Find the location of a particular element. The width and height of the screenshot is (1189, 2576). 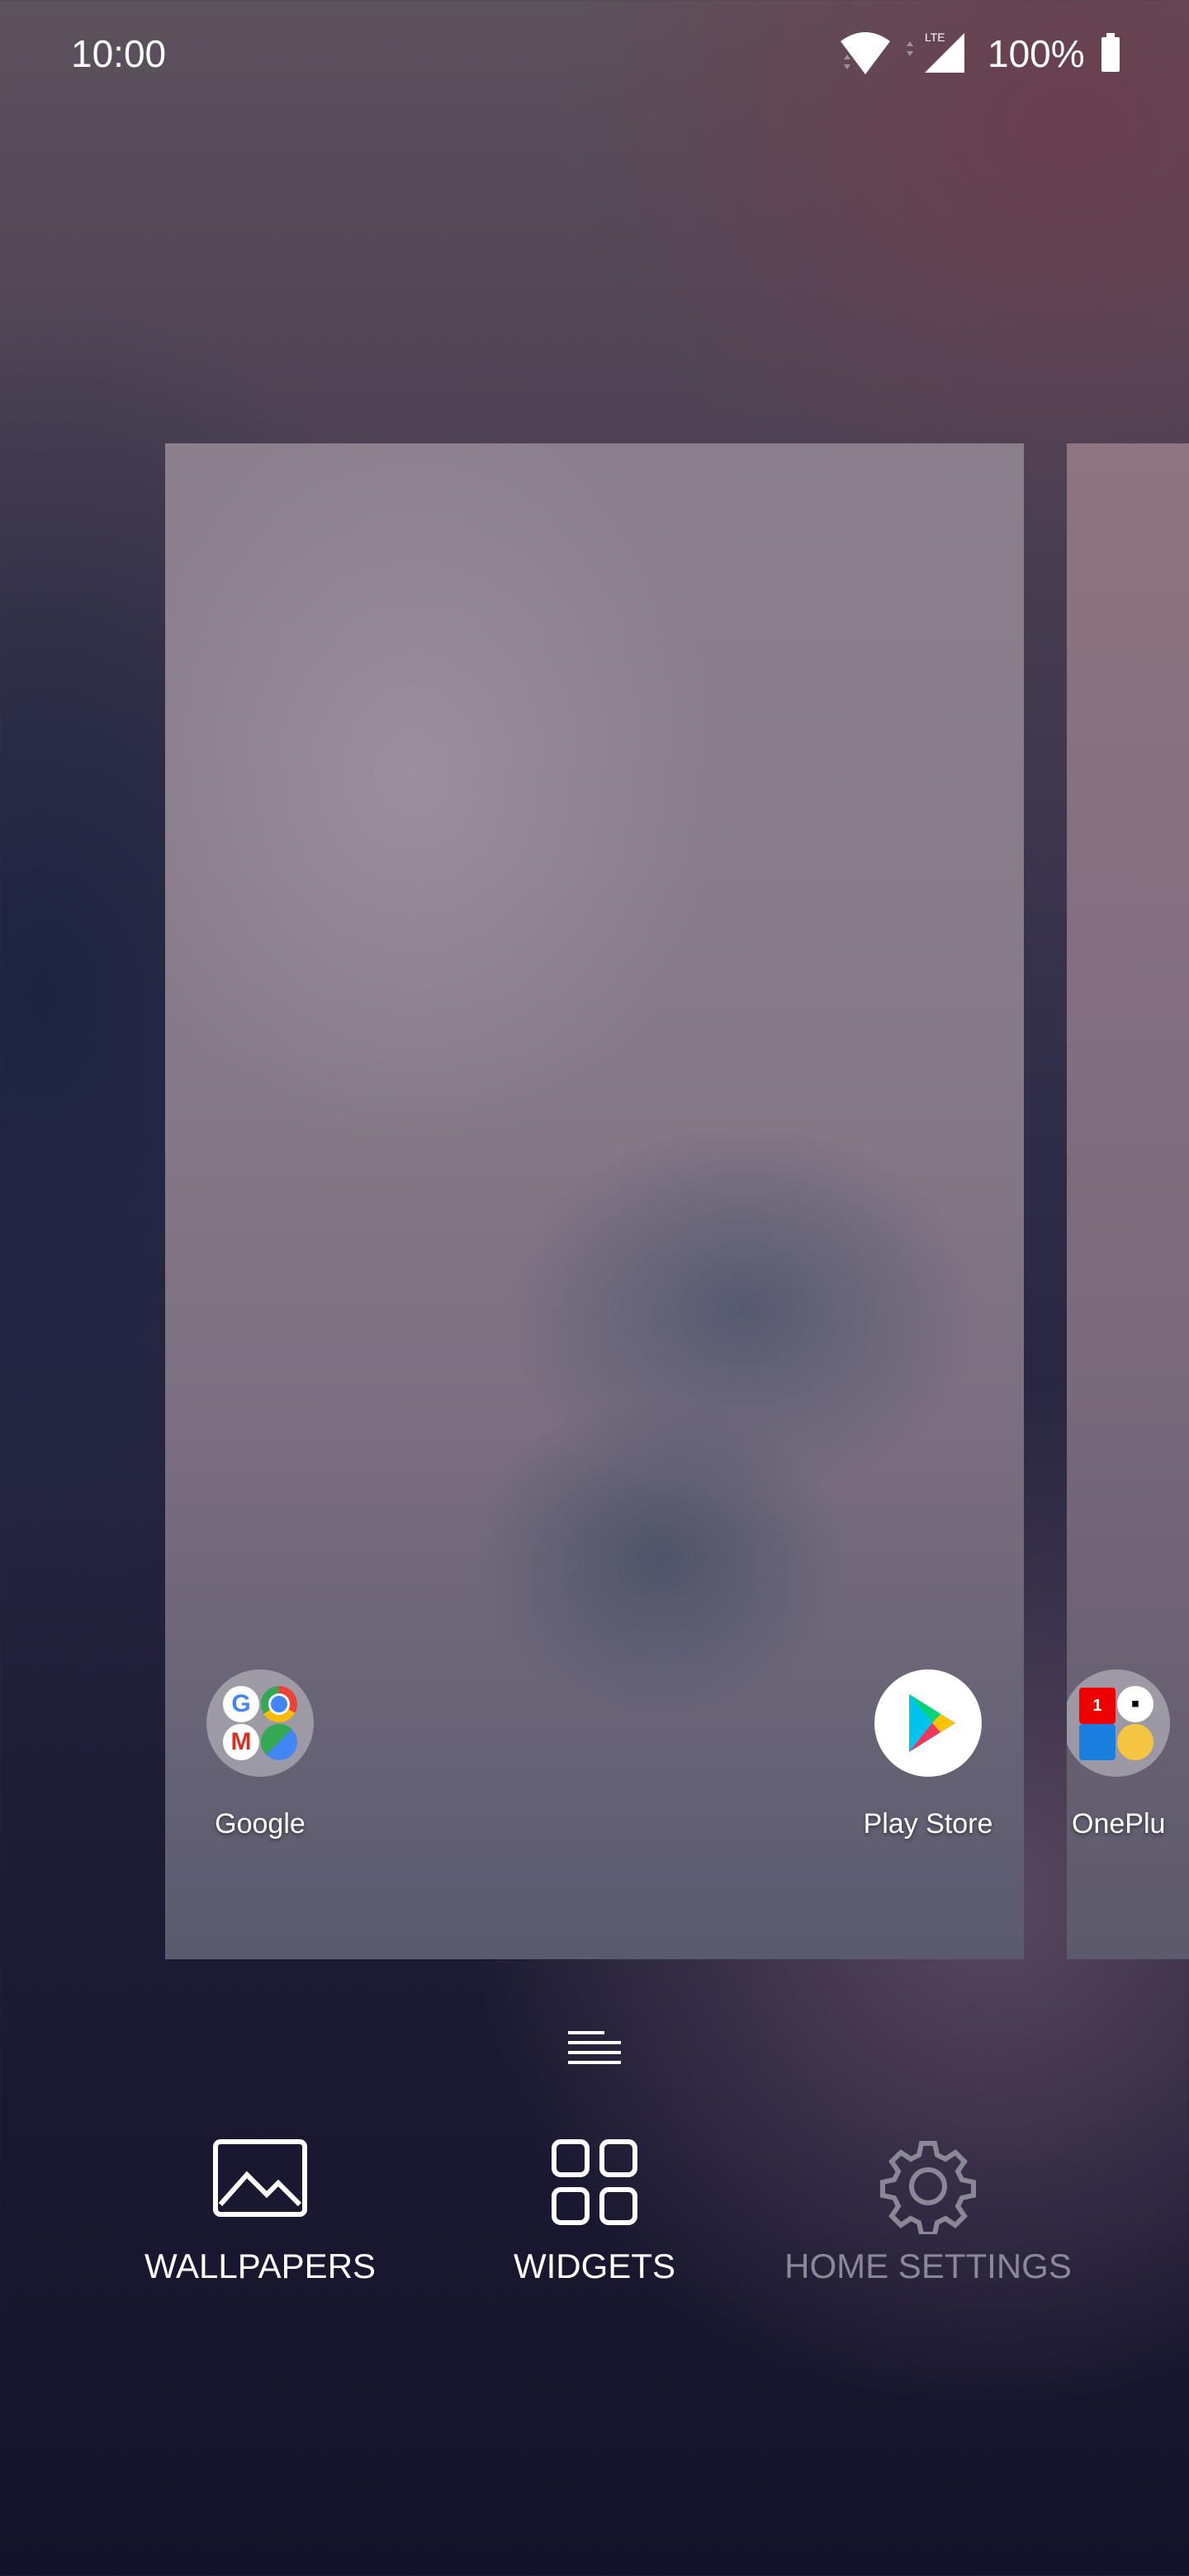

menu-lines-icon is located at coordinates (594, 2048).